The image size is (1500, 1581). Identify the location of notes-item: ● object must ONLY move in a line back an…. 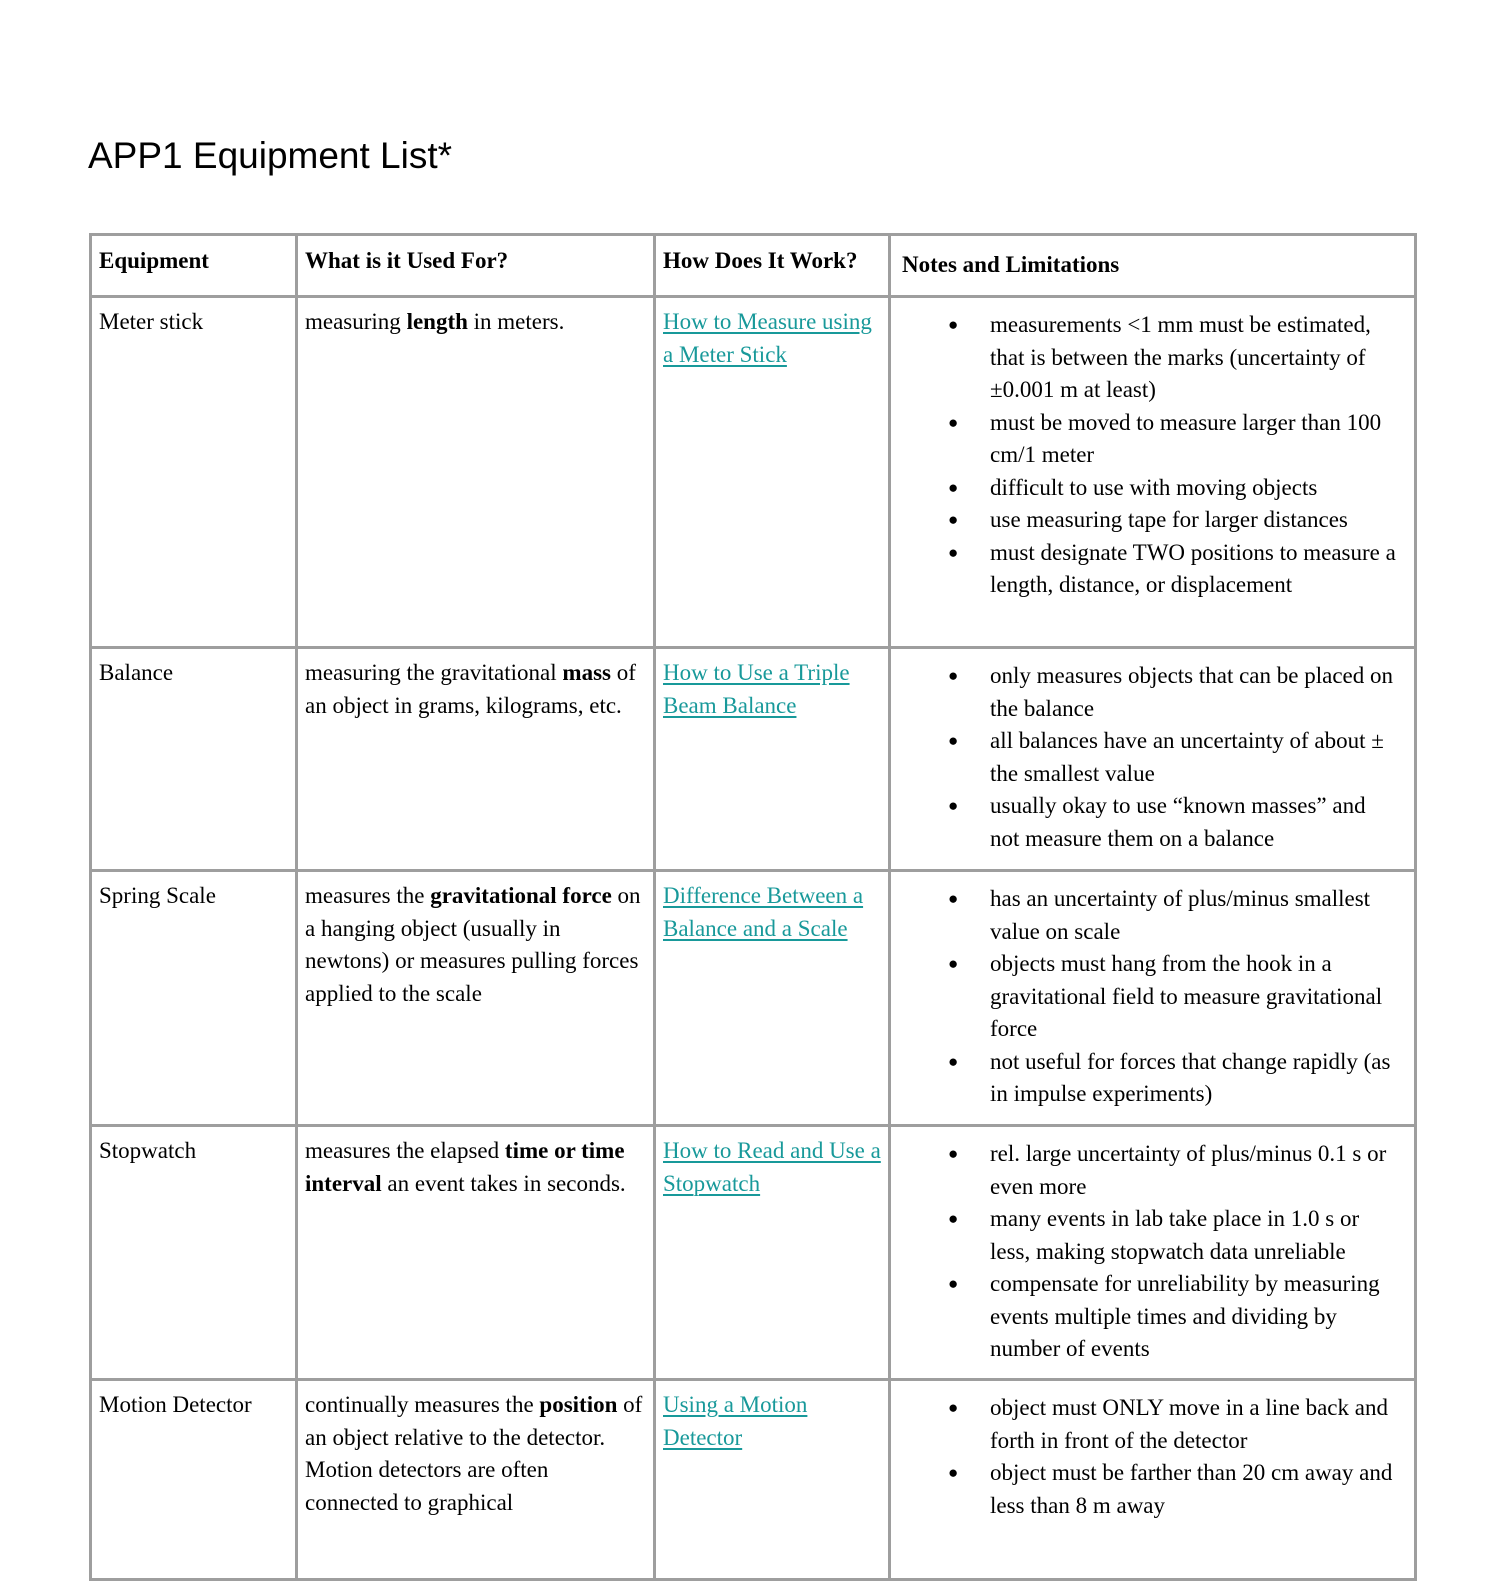
(1144, 1424).